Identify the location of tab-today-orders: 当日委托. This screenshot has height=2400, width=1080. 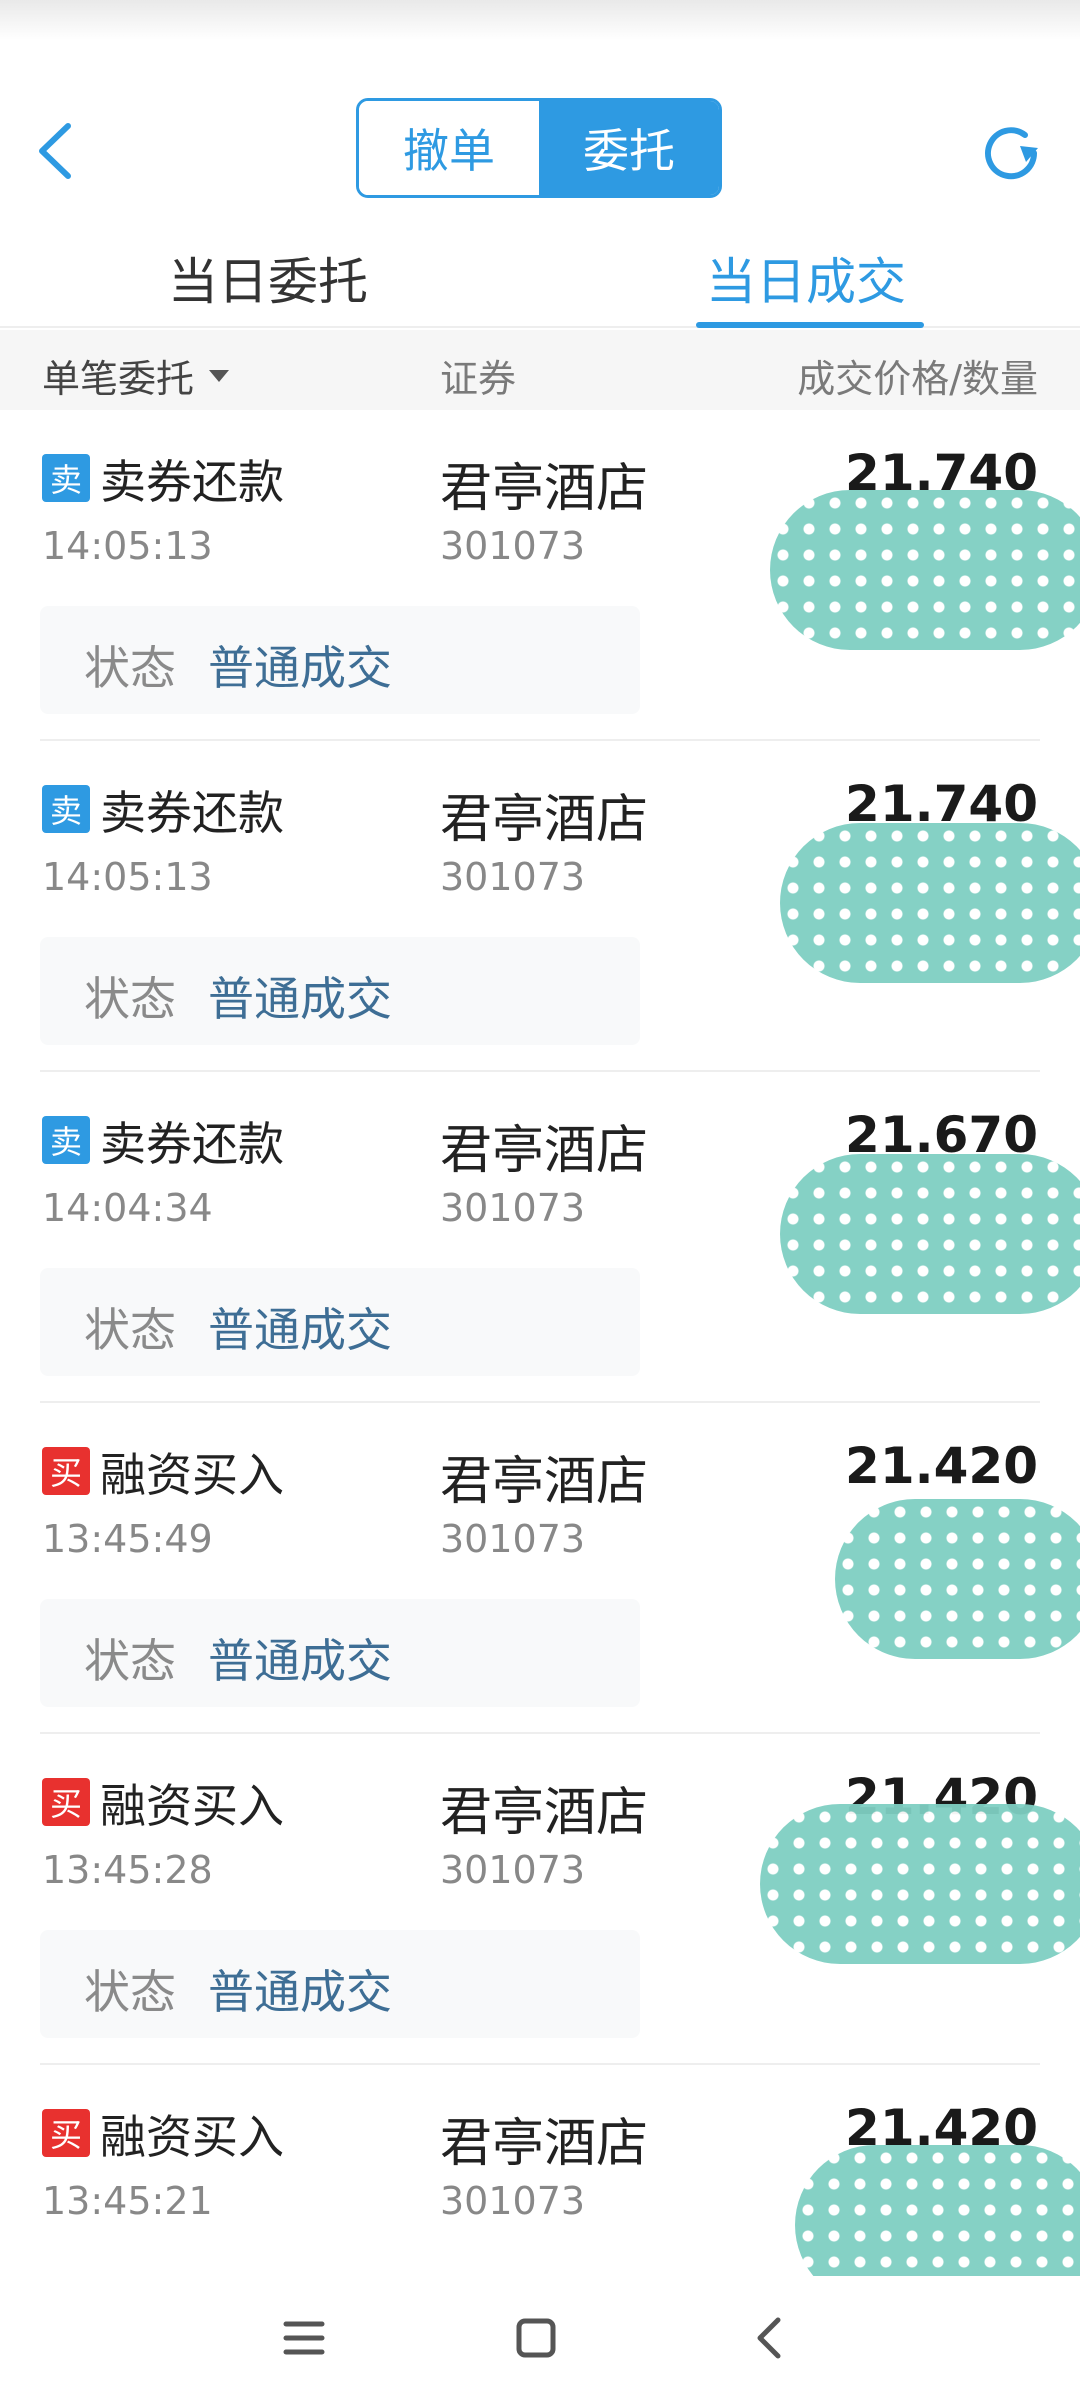
(268, 278).